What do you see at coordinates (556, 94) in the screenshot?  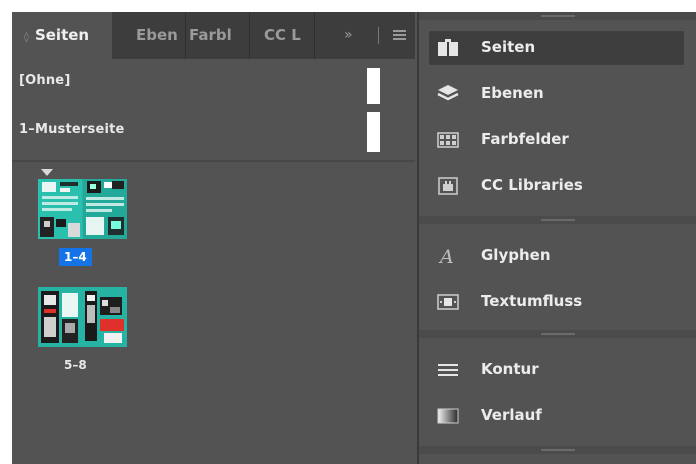 I see `dock-item-ebenen: Ebenen` at bounding box center [556, 94].